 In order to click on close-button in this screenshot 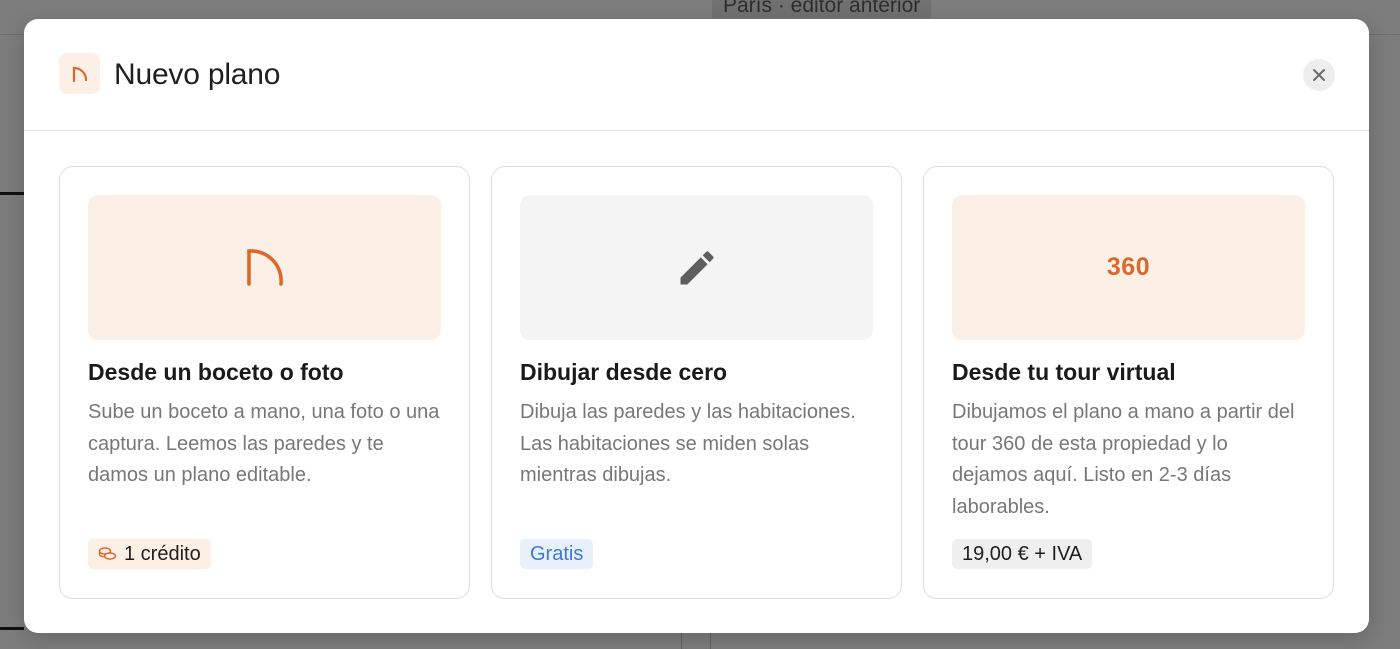, I will do `click(1319, 75)`.